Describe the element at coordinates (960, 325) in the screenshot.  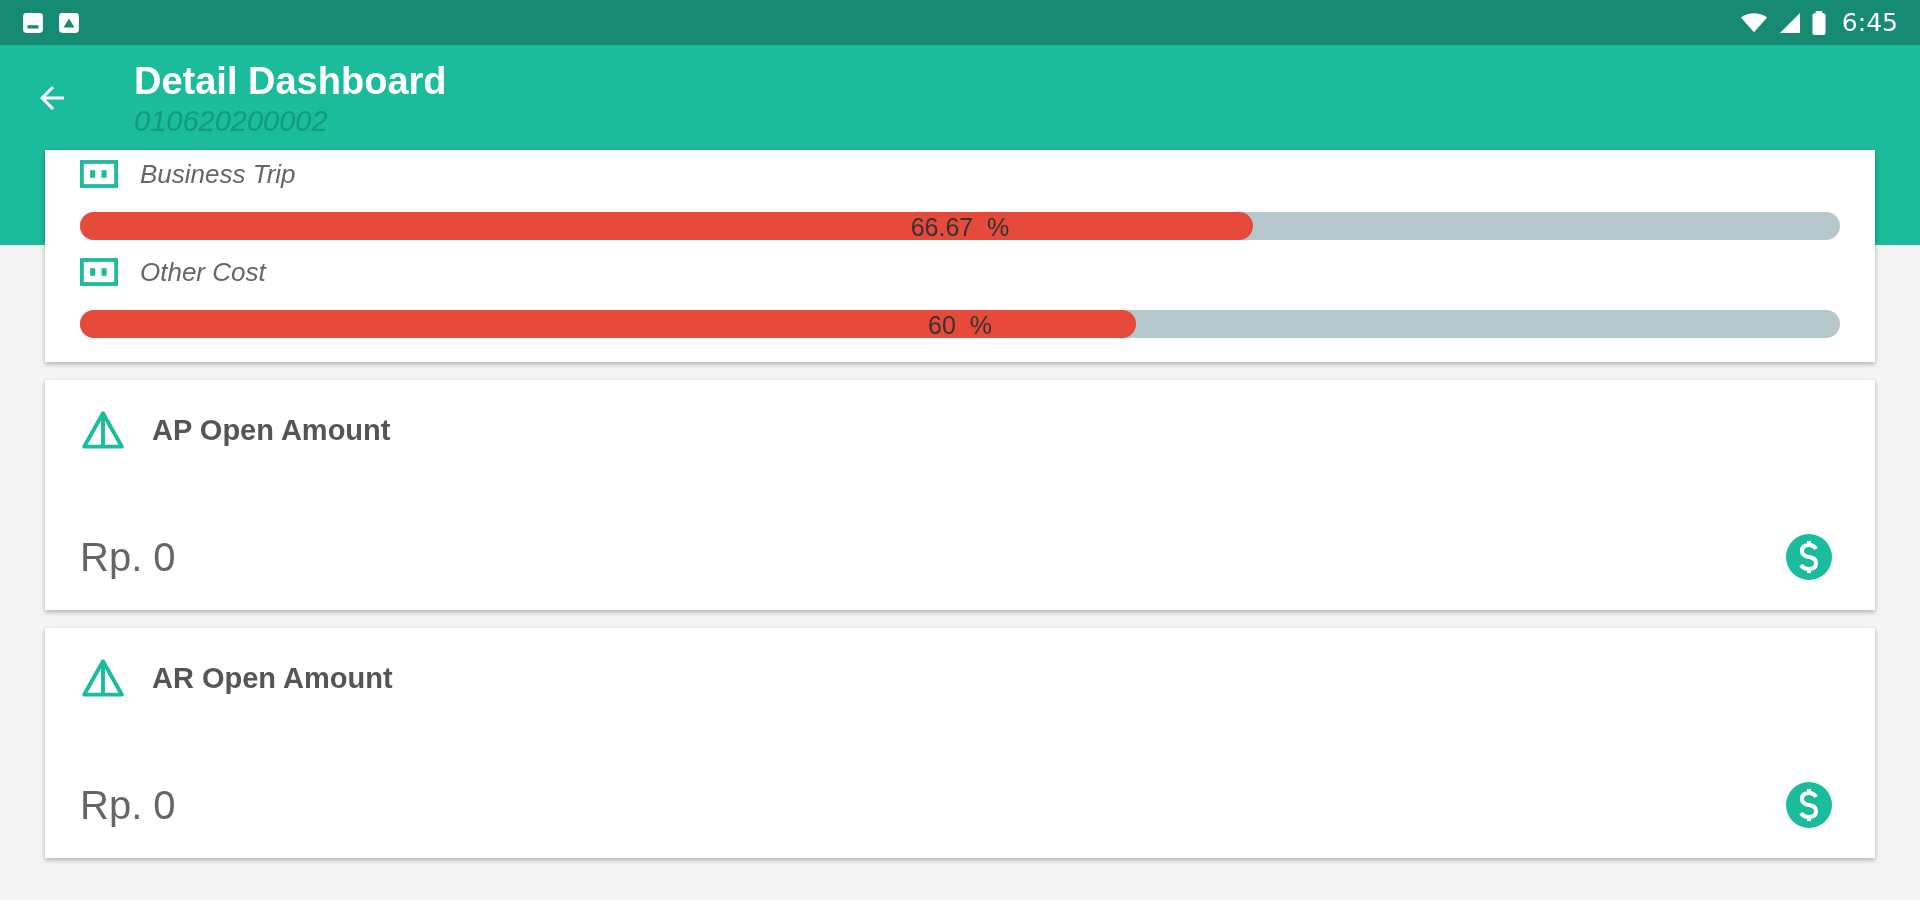
I see `progress-percent: 60 %` at that location.